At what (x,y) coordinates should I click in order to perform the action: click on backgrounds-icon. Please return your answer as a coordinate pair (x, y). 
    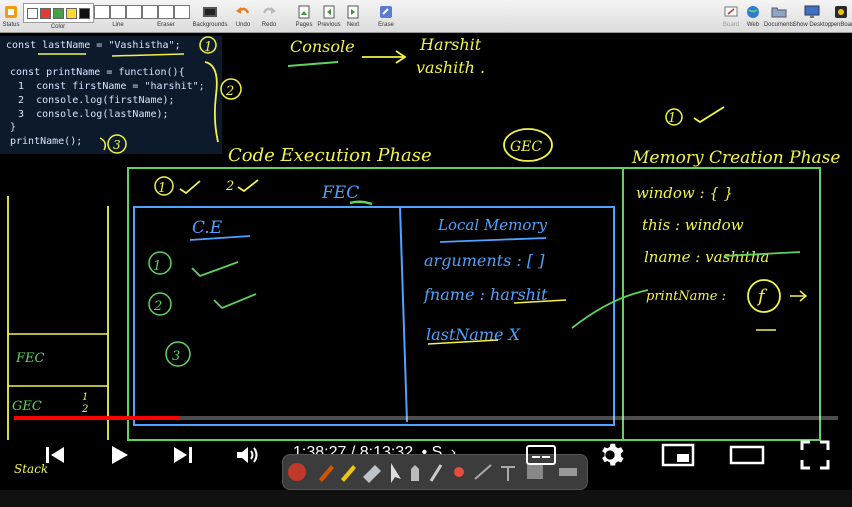
    Looking at the image, I should click on (210, 12).